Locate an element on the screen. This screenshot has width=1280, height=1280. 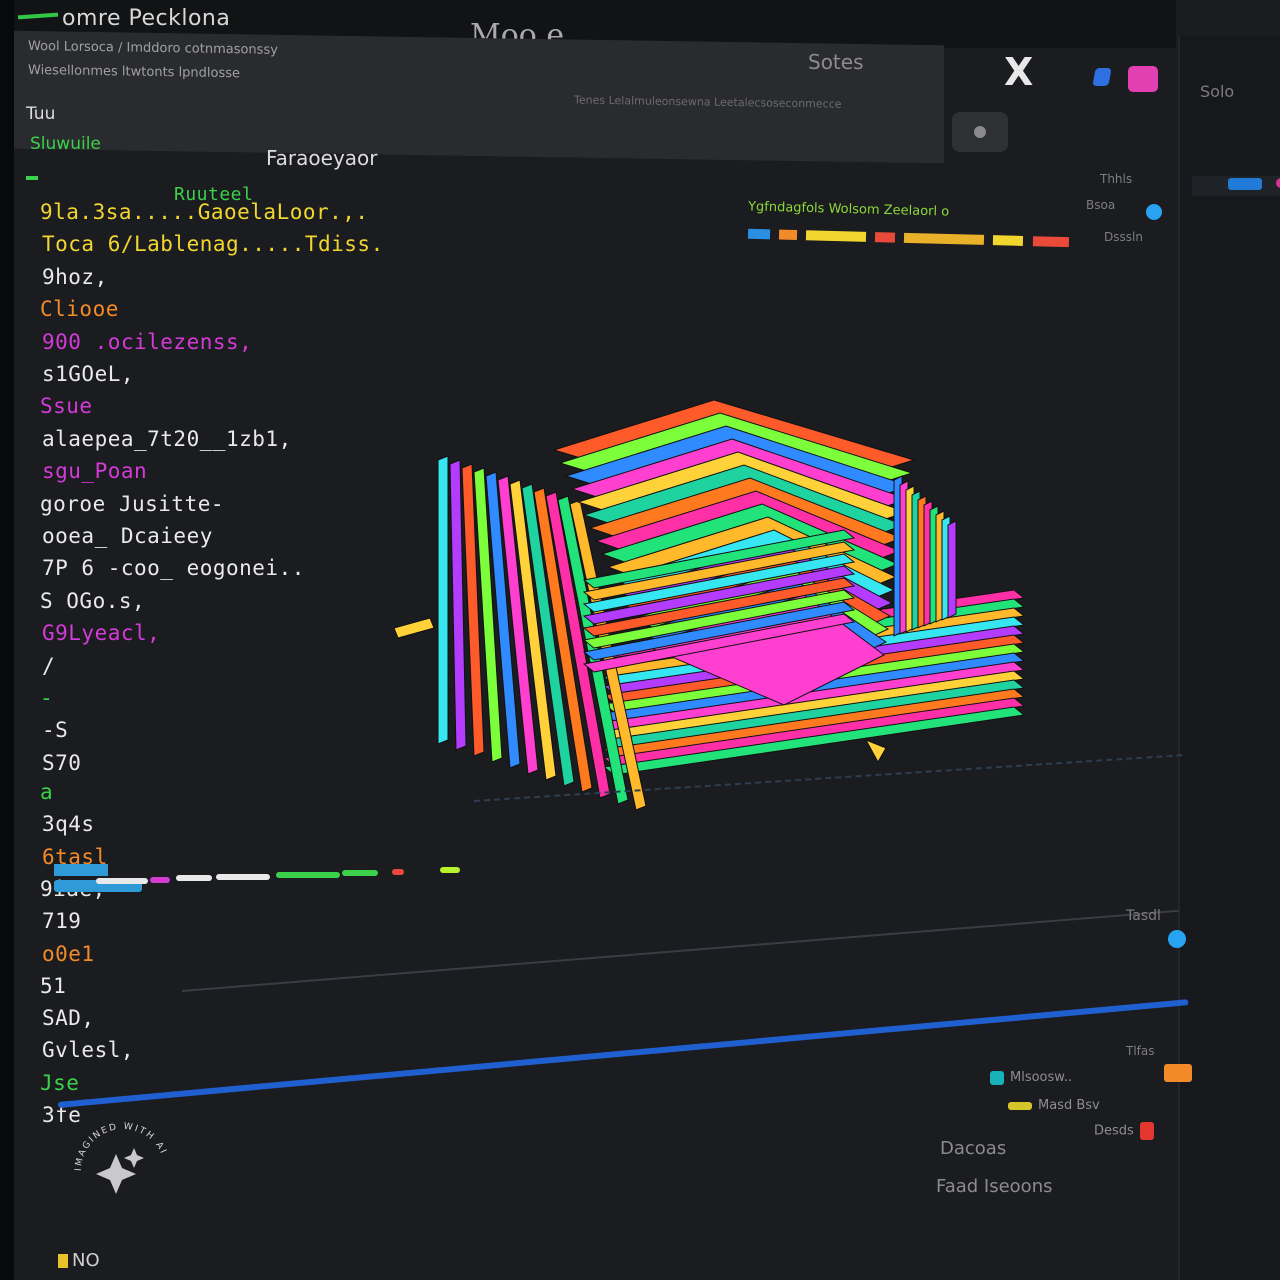
code-line: S70 is located at coordinates (61, 763).